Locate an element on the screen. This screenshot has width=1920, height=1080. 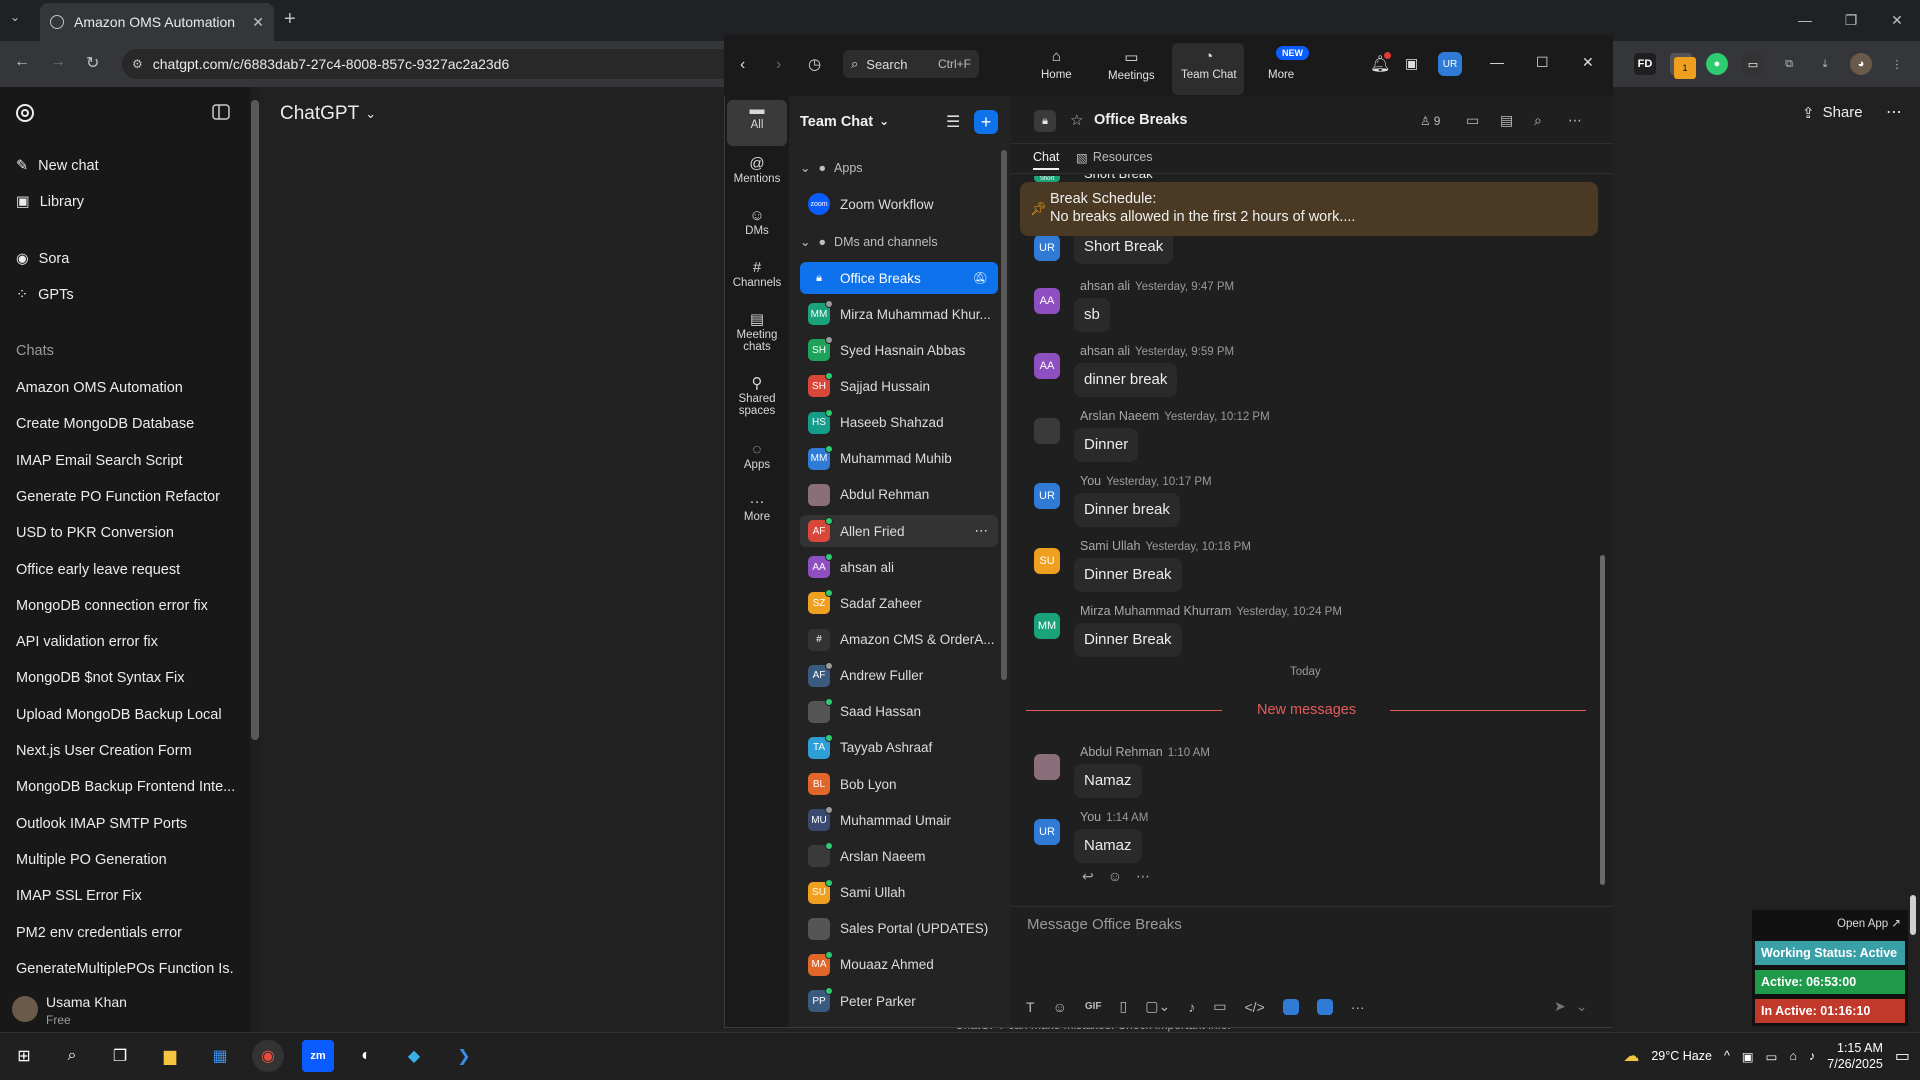
format-text-icon: T is located at coordinates (1030, 1007).